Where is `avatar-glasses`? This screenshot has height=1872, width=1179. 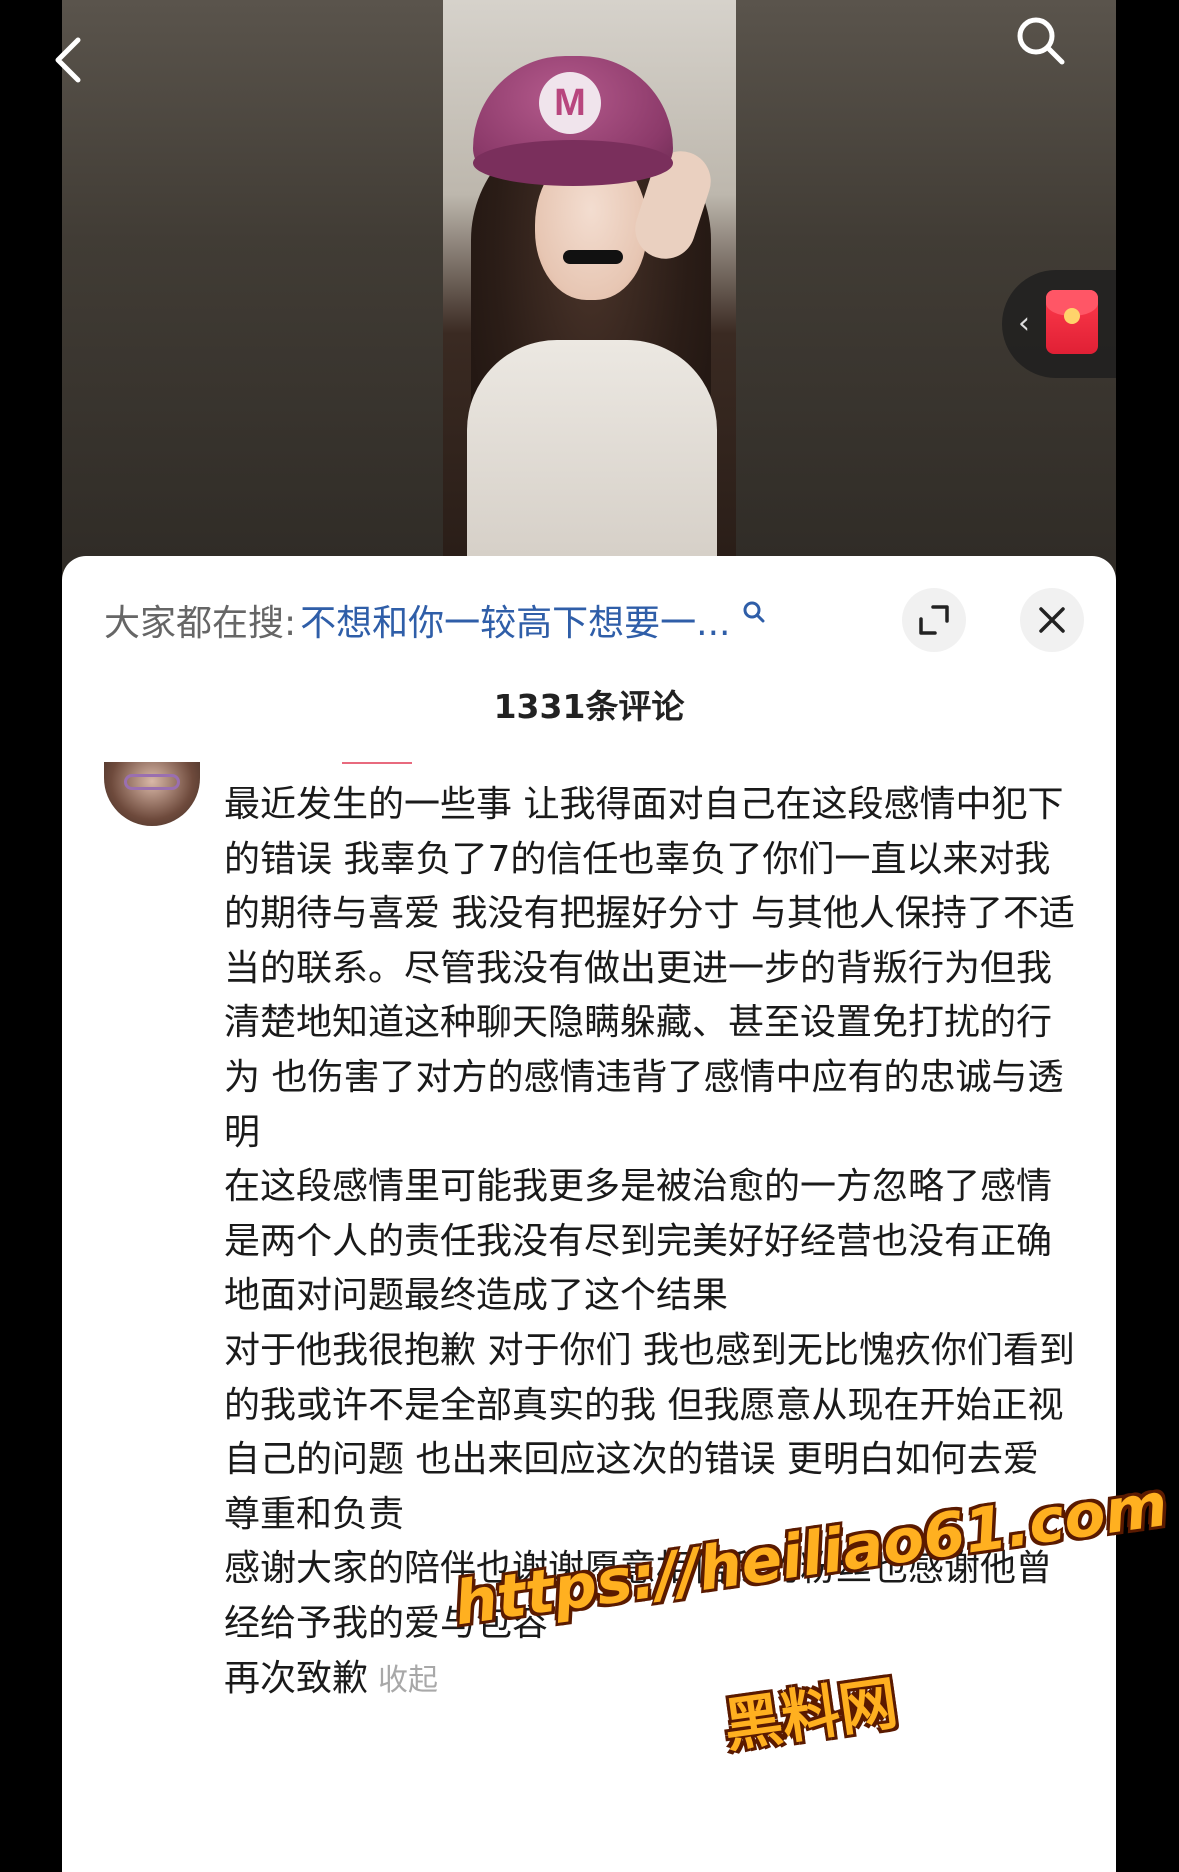
avatar-glasses is located at coordinates (152, 782).